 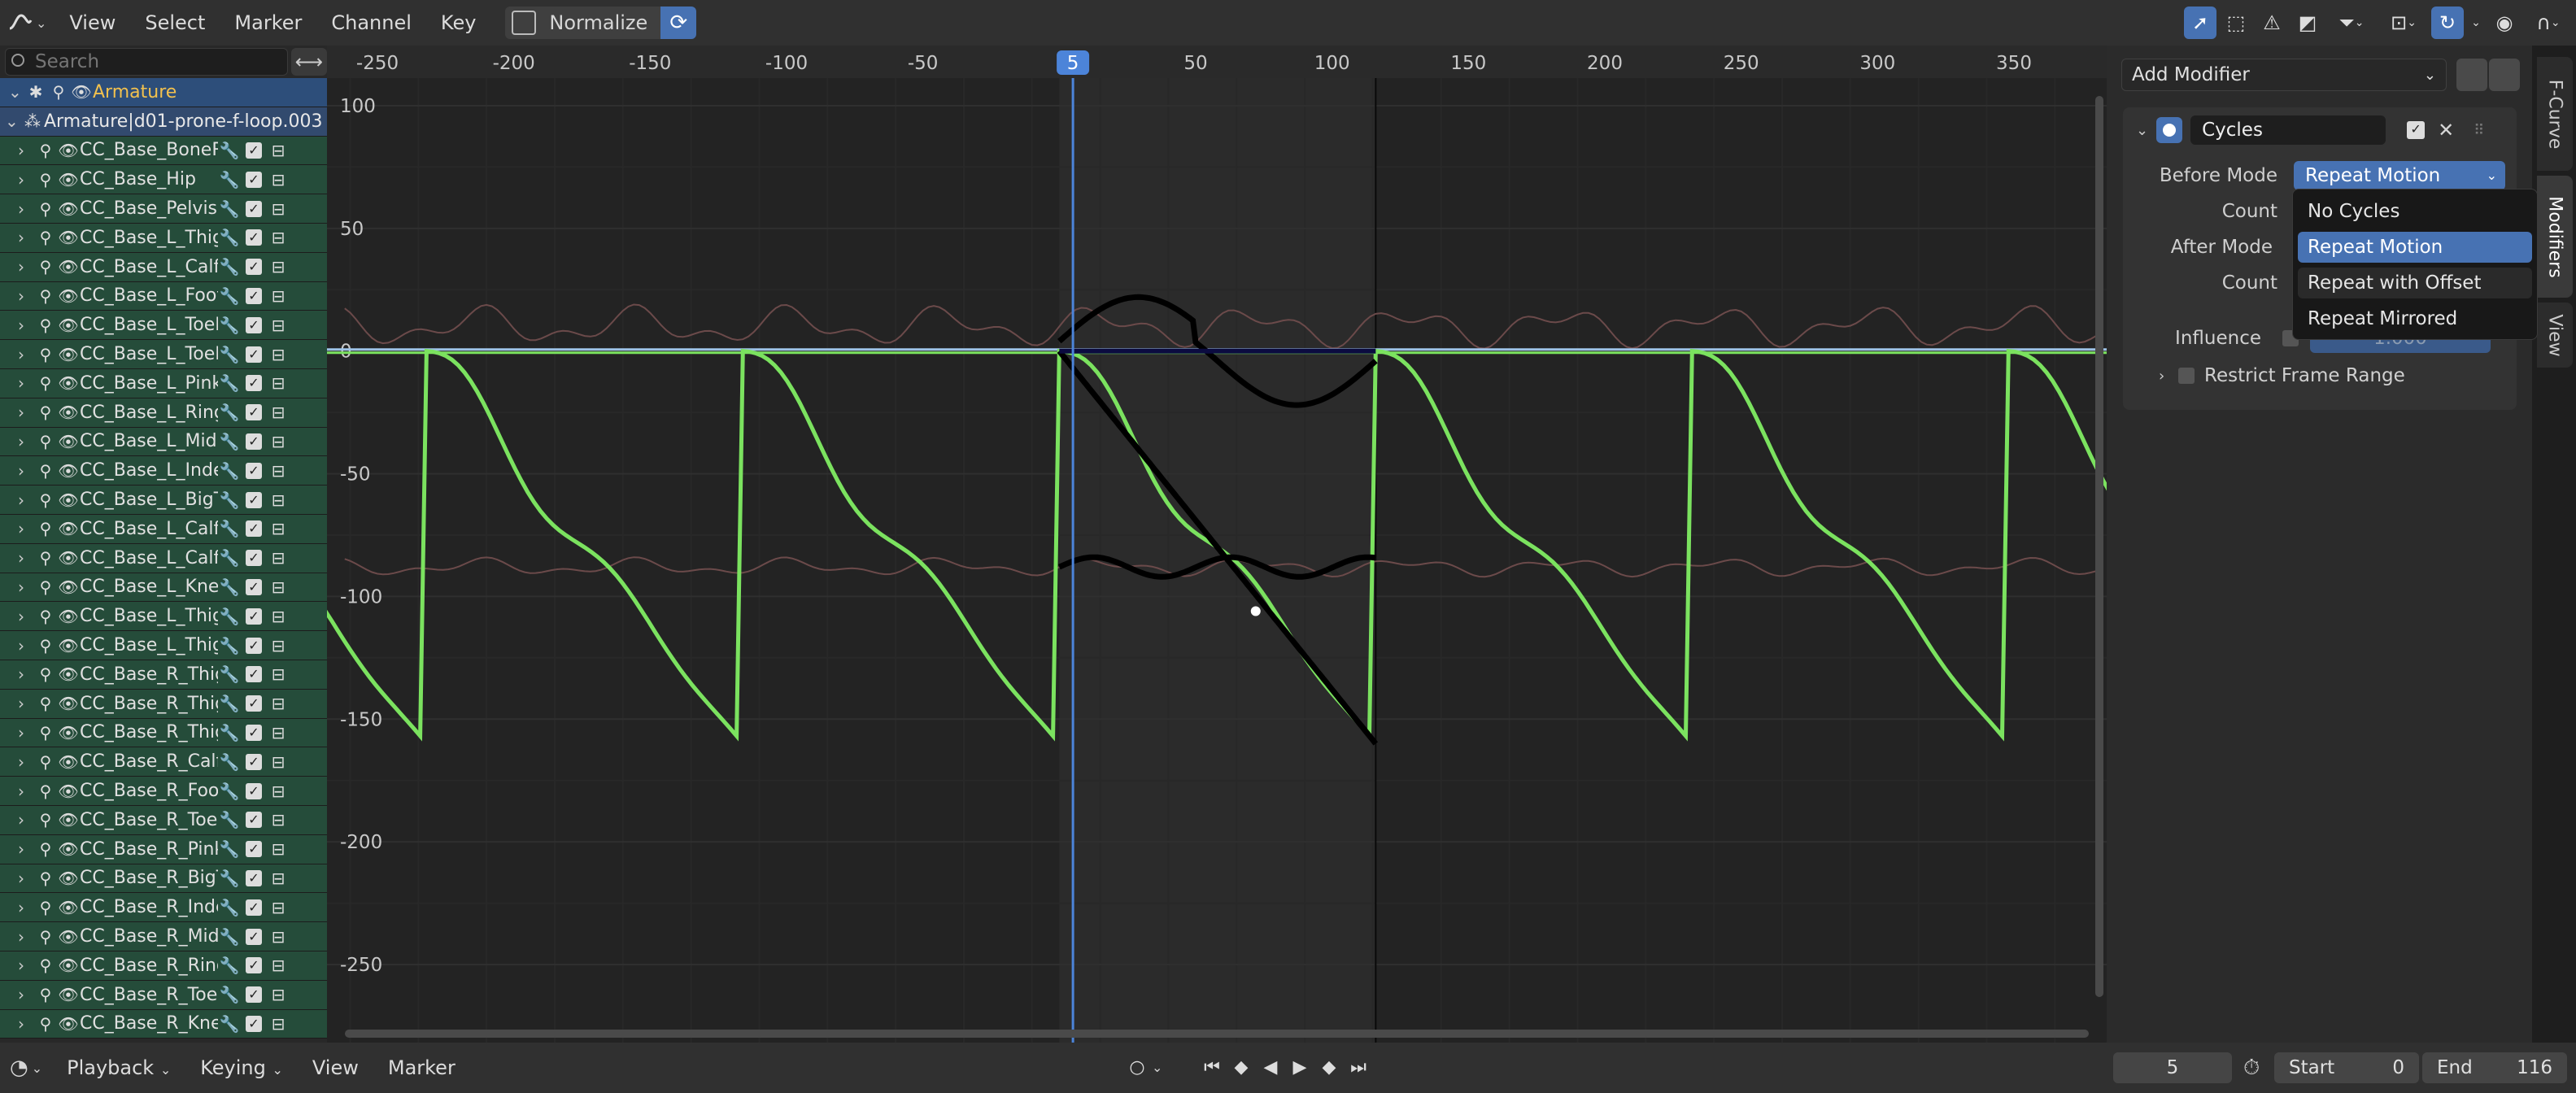 What do you see at coordinates (163, 791) in the screenshot?
I see `channel-group-row: › ⚲ 👁 CC_Base_R_Foot 🔧 ✓ ⊟` at bounding box center [163, 791].